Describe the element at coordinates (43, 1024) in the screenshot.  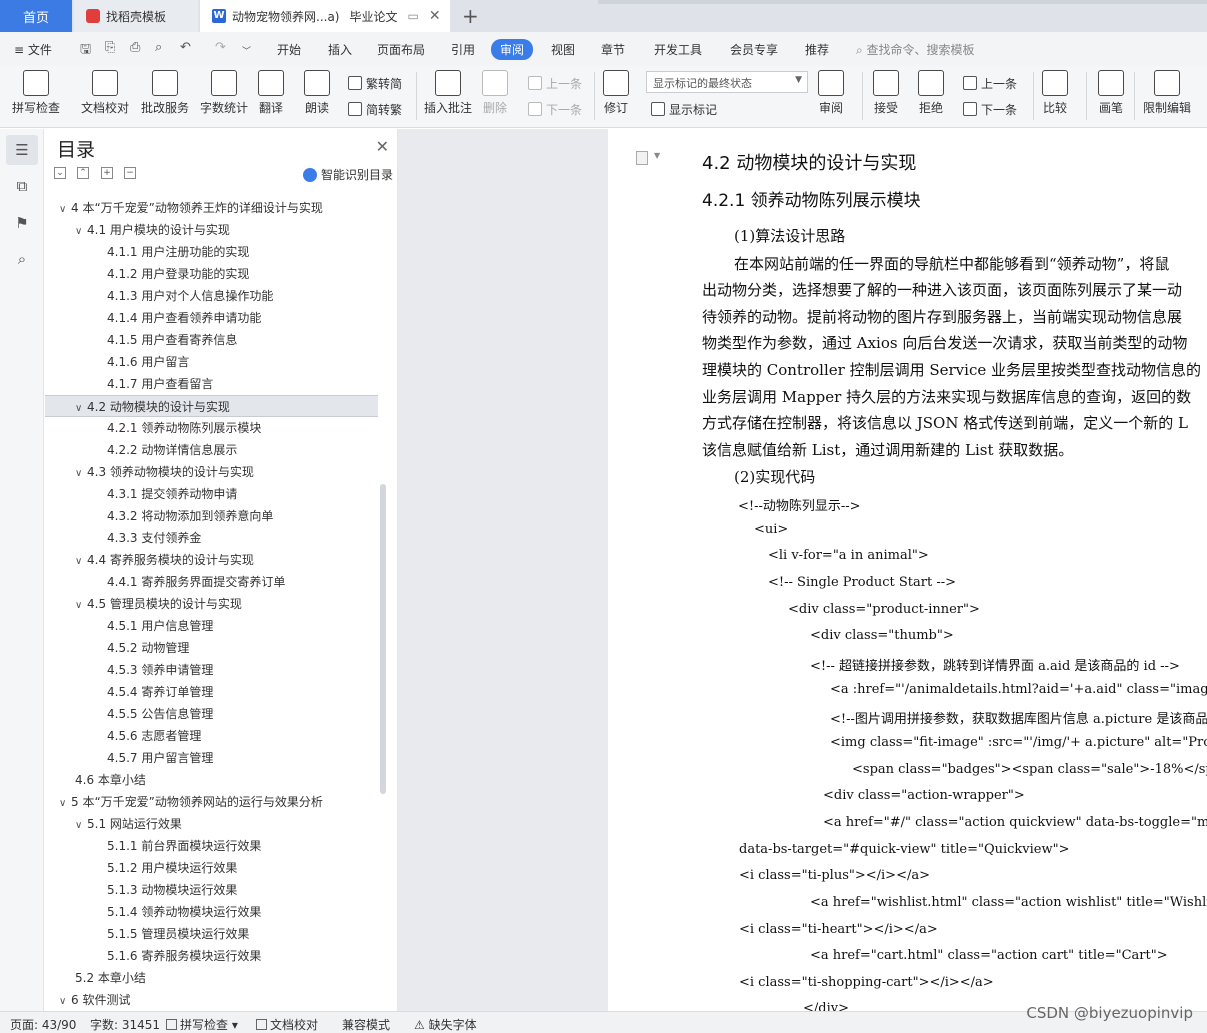
I see `page-count: 页面: 43/90` at that location.